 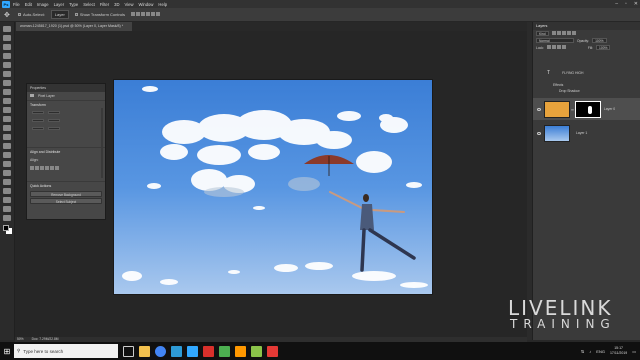 What do you see at coordinates (7, 128) in the screenshot?
I see `eraser-tool-icon` at bounding box center [7, 128].